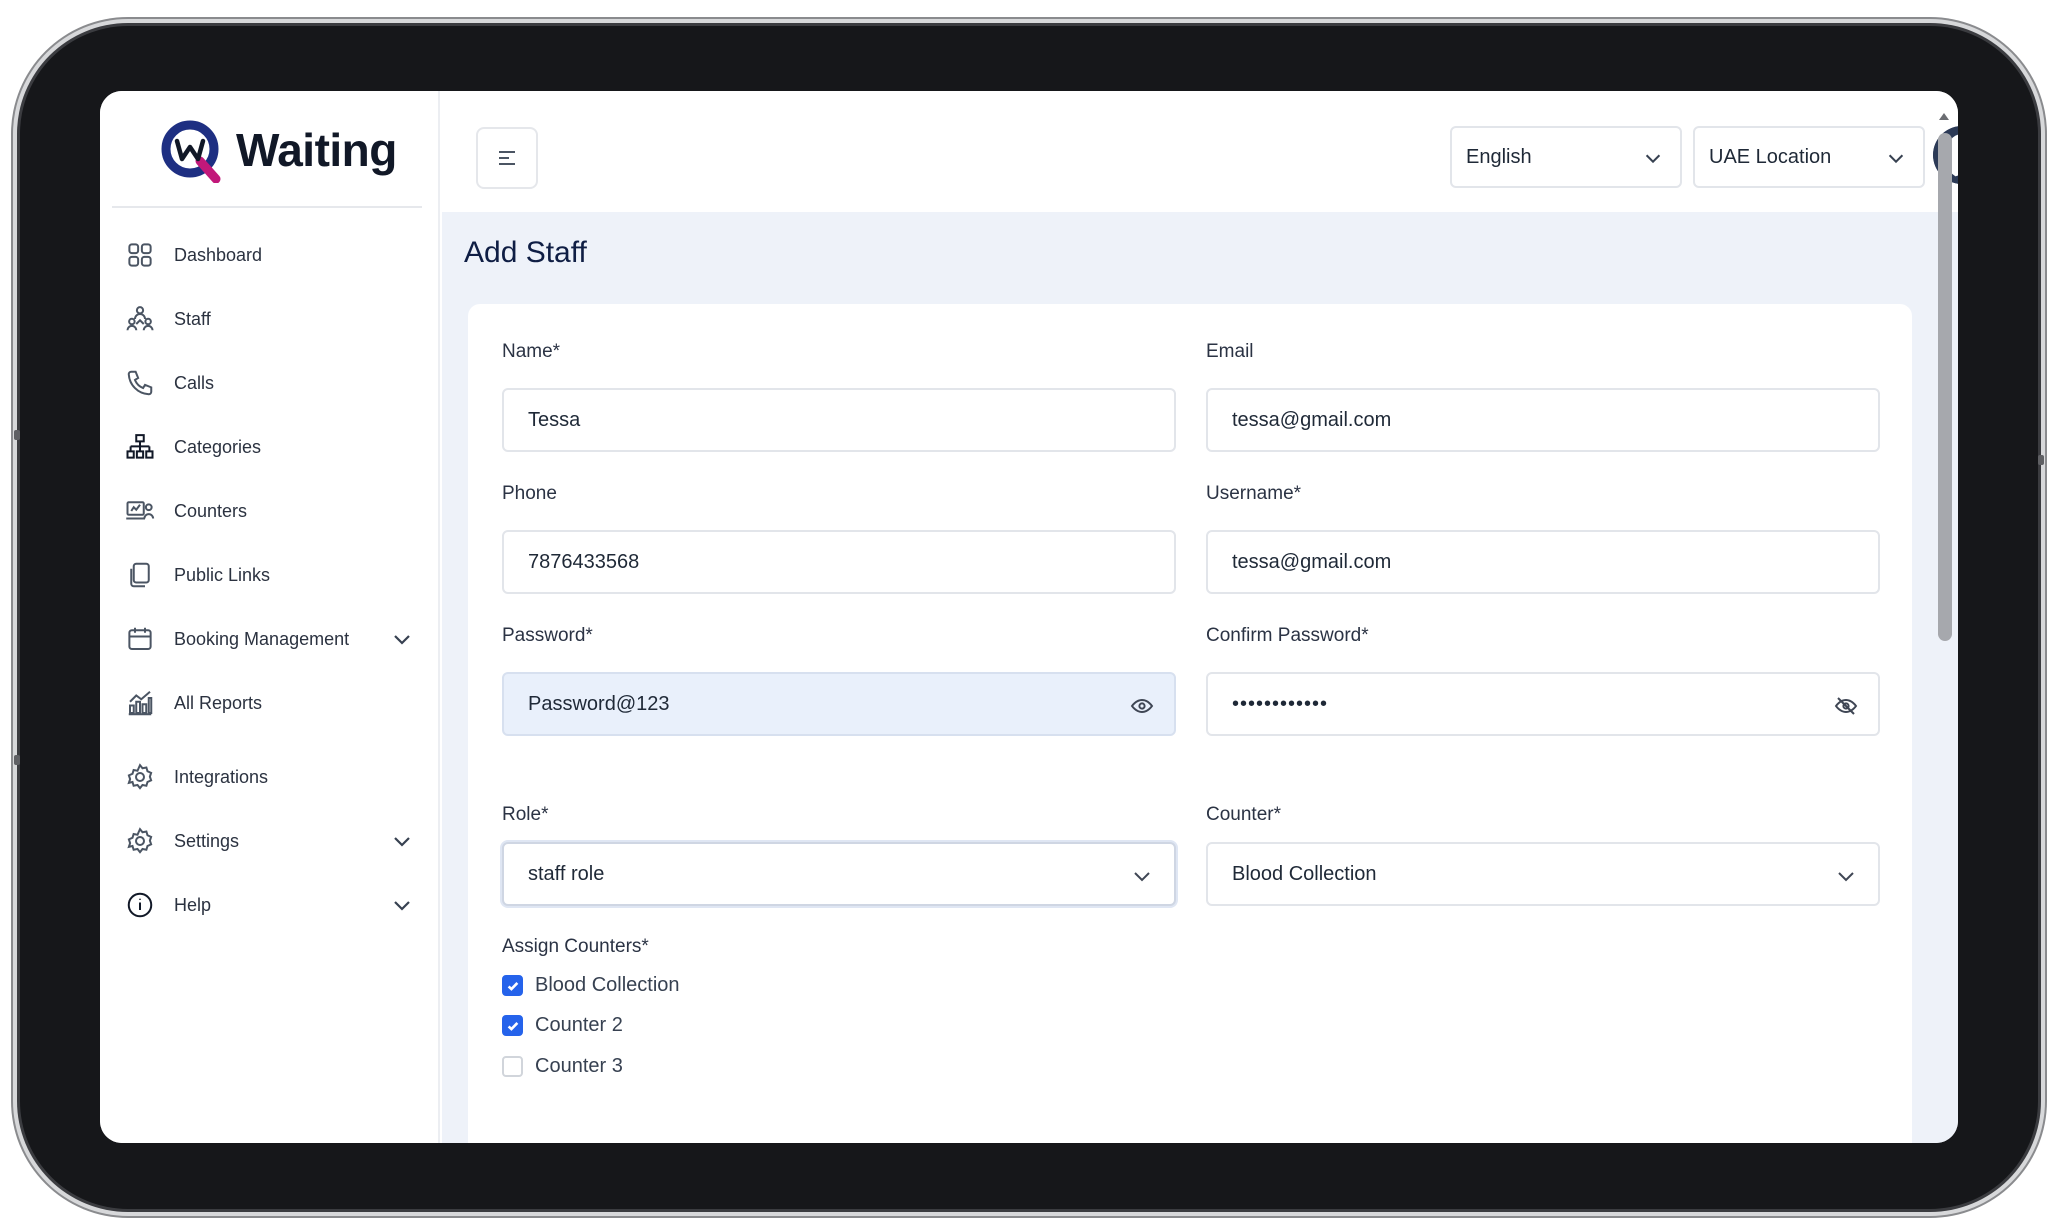 This screenshot has width=2048, height=1229. What do you see at coordinates (1944, 116) in the screenshot?
I see `scroll-up-arrow-icon` at bounding box center [1944, 116].